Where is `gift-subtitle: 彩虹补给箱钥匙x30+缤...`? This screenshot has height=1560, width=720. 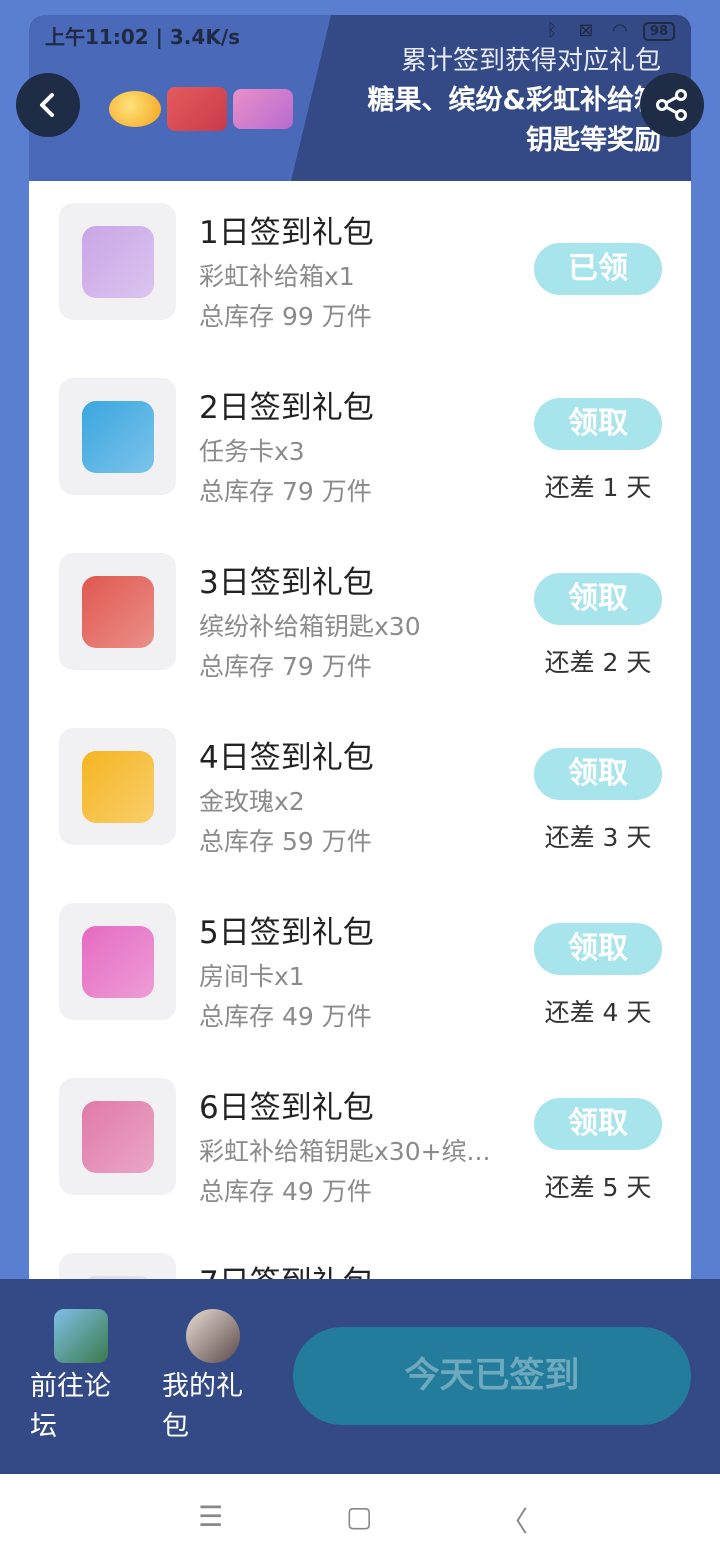 gift-subtitle: 彩虹补给箱钥匙x30+缤... is located at coordinates (345, 1151).